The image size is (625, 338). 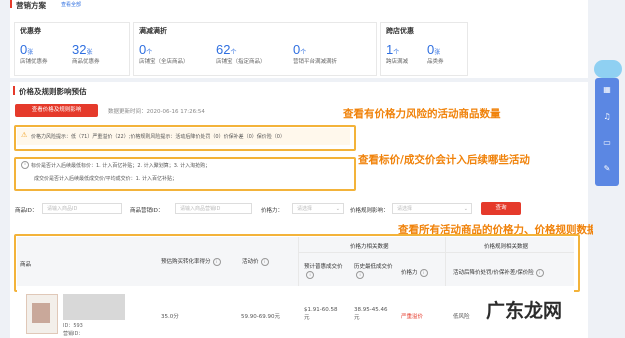 I want to click on stat-cross-fullcut: 1个 跨店满减, so click(x=397, y=53).